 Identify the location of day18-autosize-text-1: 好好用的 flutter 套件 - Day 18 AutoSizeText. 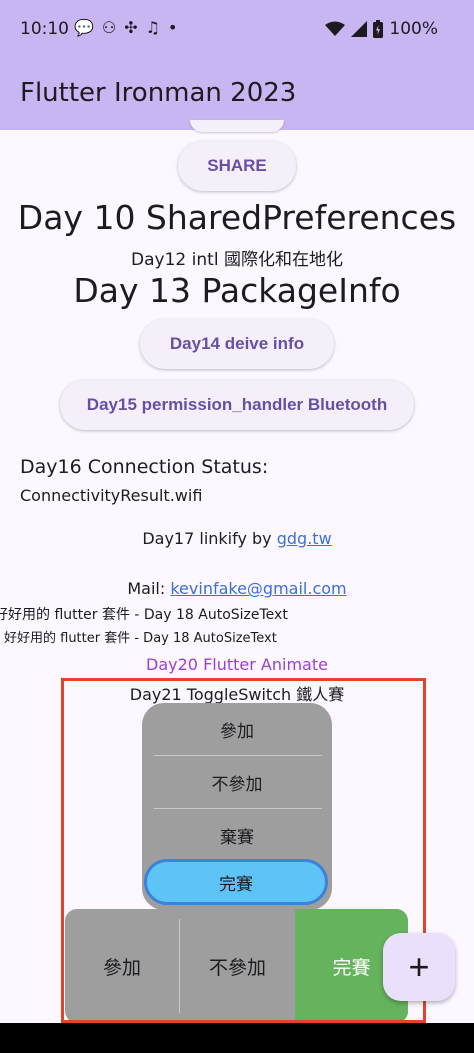
(144, 615).